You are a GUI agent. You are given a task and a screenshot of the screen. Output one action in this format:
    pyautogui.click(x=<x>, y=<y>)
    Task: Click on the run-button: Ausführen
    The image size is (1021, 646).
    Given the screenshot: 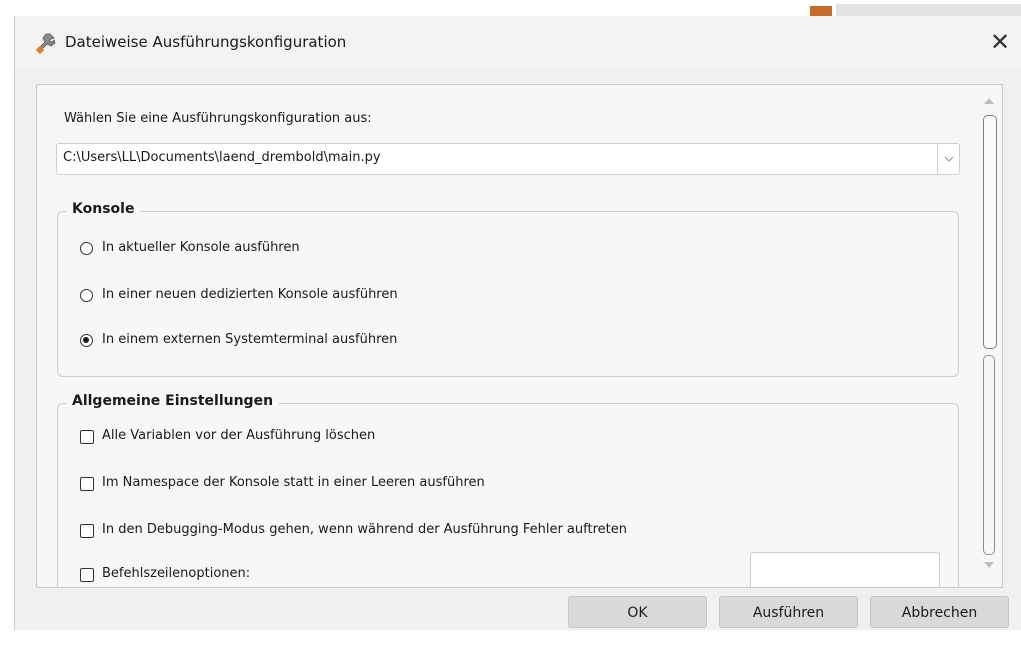 What is the action you would take?
    pyautogui.click(x=788, y=612)
    